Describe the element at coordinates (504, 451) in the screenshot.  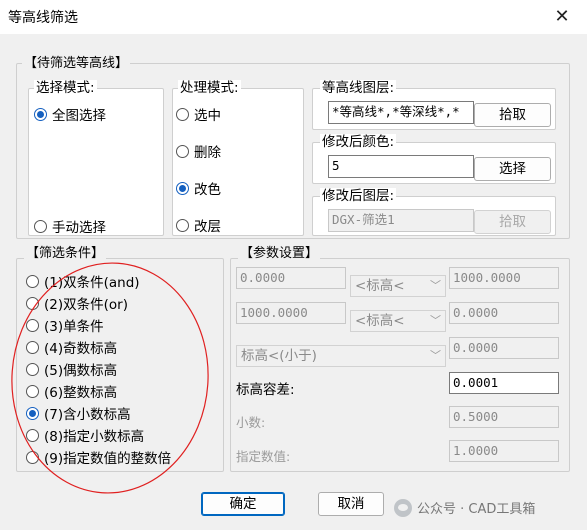
I see `multiple-input: 1.0000` at that location.